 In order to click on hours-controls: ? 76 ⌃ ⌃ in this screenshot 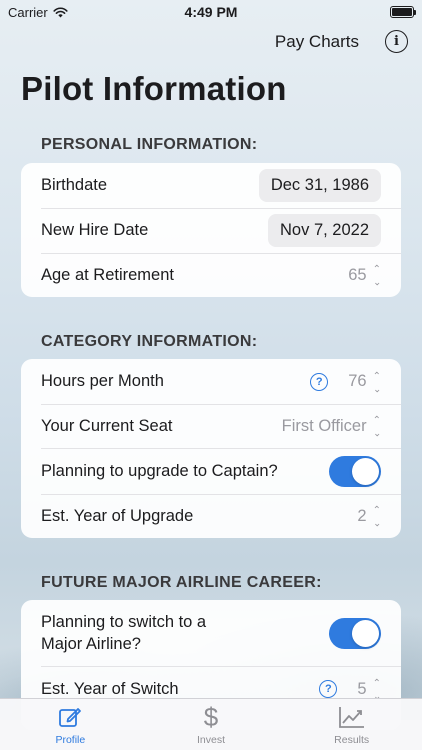, I will do `click(345, 381)`.